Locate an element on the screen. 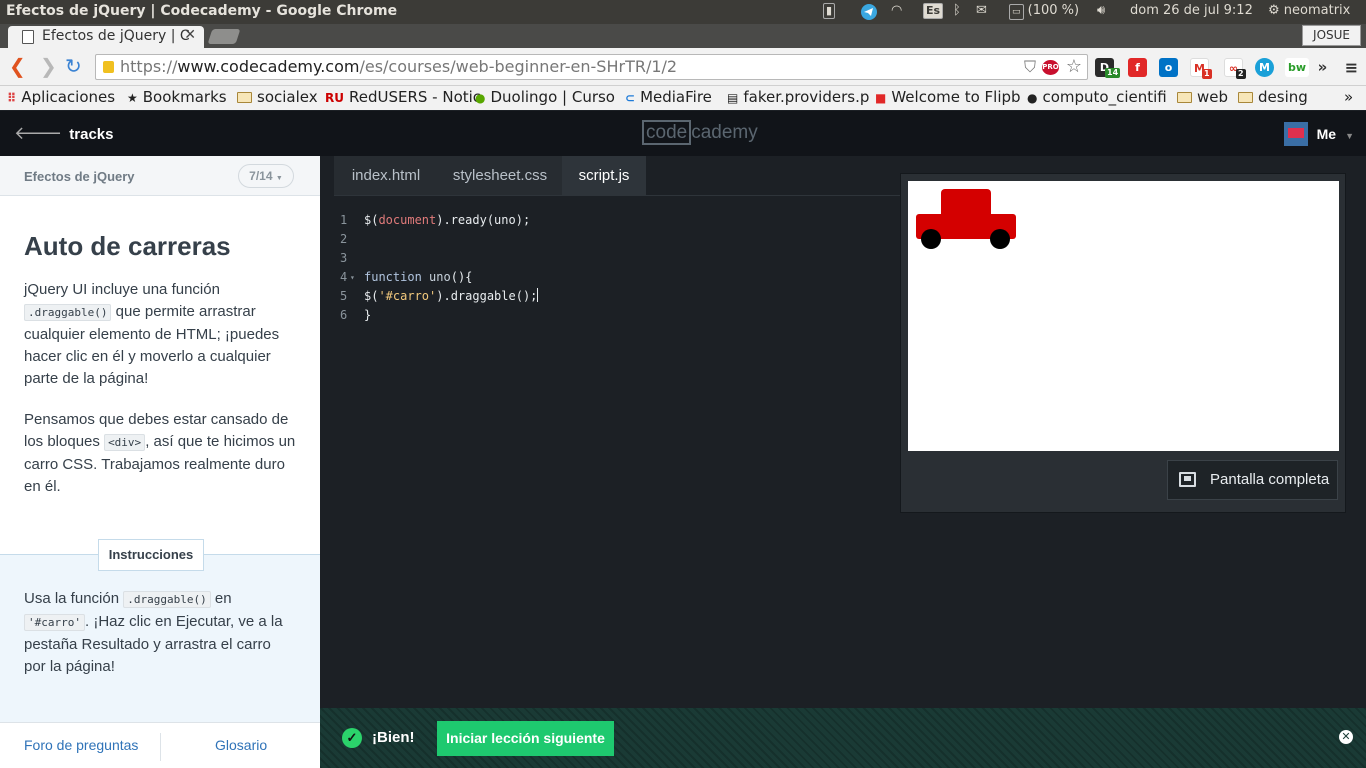 Image resolution: width=1366 pixels, height=768 pixels. bluetooth-icon: ᛒ is located at coordinates (957, 10).